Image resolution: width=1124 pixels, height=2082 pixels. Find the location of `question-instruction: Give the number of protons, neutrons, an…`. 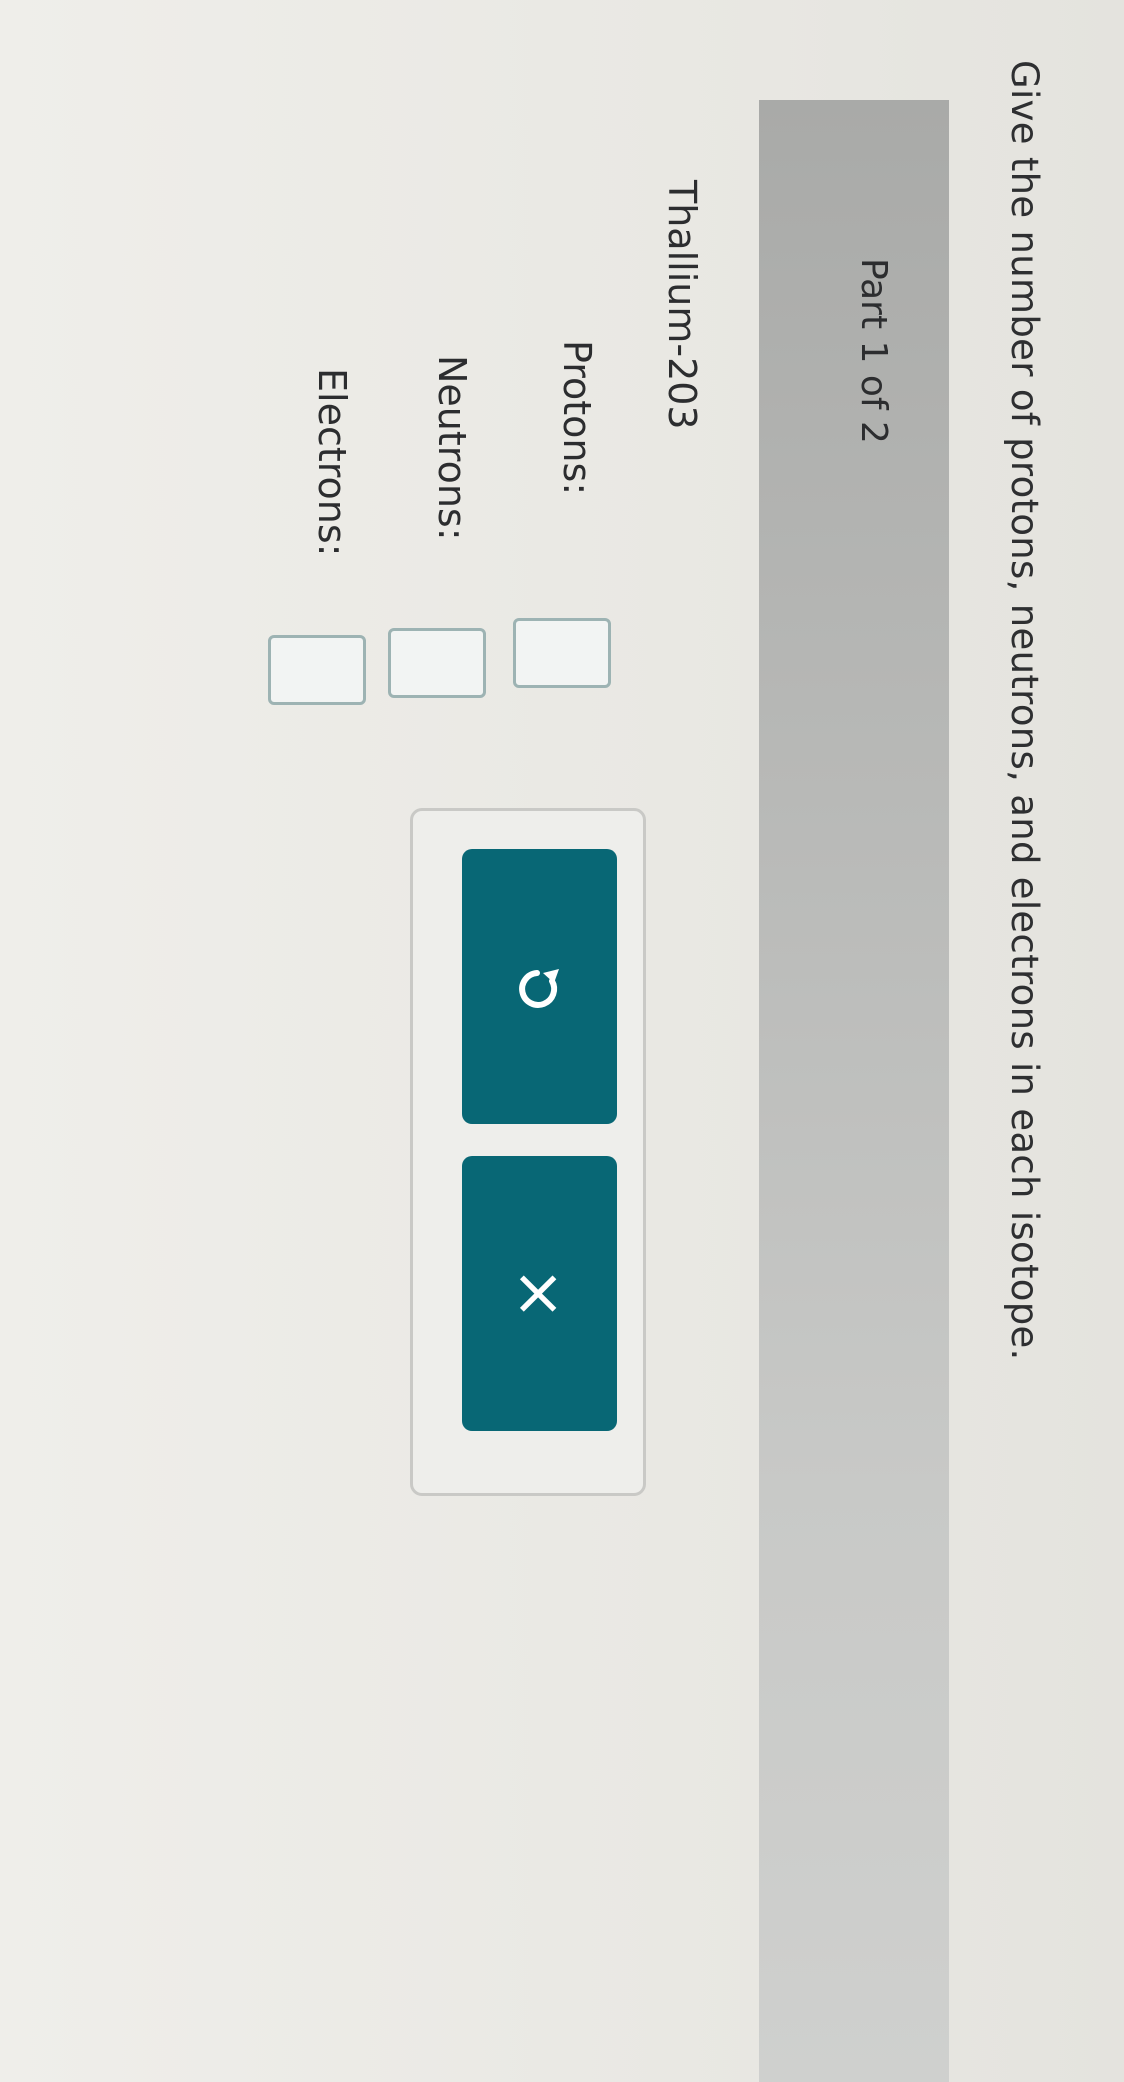

question-instruction: Give the number of protons, neutrons, an… is located at coordinates (1024, 710).